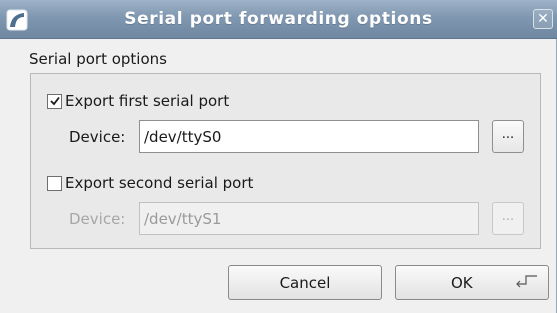 This screenshot has width=557, height=313. What do you see at coordinates (309, 218) in the screenshot?
I see `device-input-2: /dev/ttyS1` at bounding box center [309, 218].